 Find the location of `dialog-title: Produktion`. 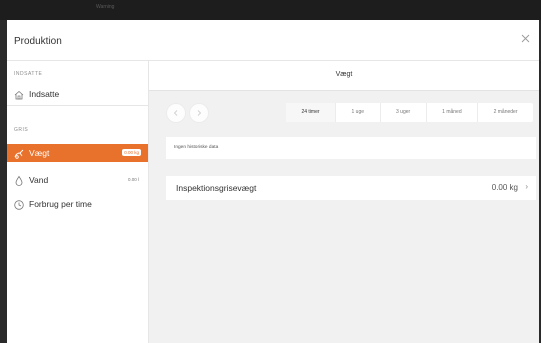

dialog-title: Produktion is located at coordinates (38, 41).